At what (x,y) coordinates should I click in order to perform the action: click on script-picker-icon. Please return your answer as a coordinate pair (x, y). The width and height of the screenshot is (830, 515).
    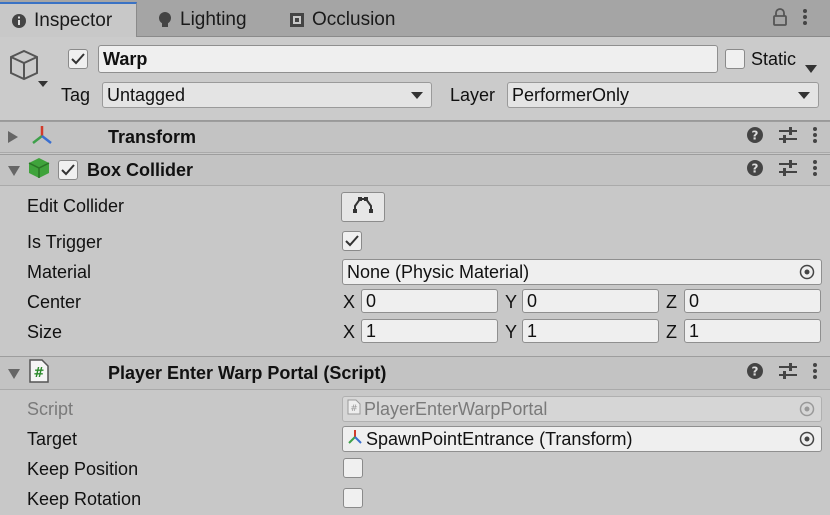
    Looking at the image, I should click on (807, 411).